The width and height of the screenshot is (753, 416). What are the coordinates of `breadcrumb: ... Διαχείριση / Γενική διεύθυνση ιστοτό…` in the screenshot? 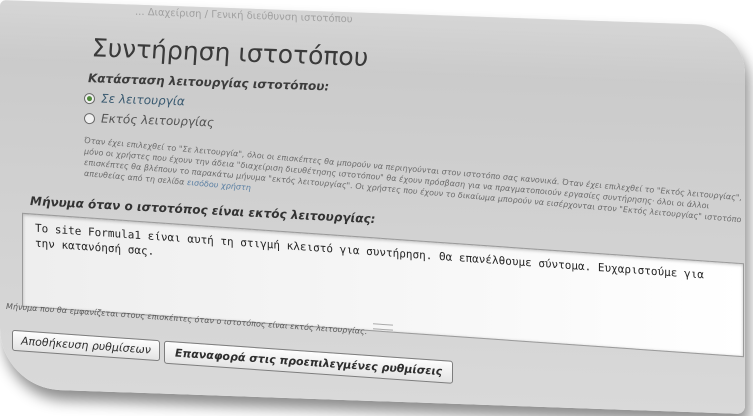 It's located at (244, 16).